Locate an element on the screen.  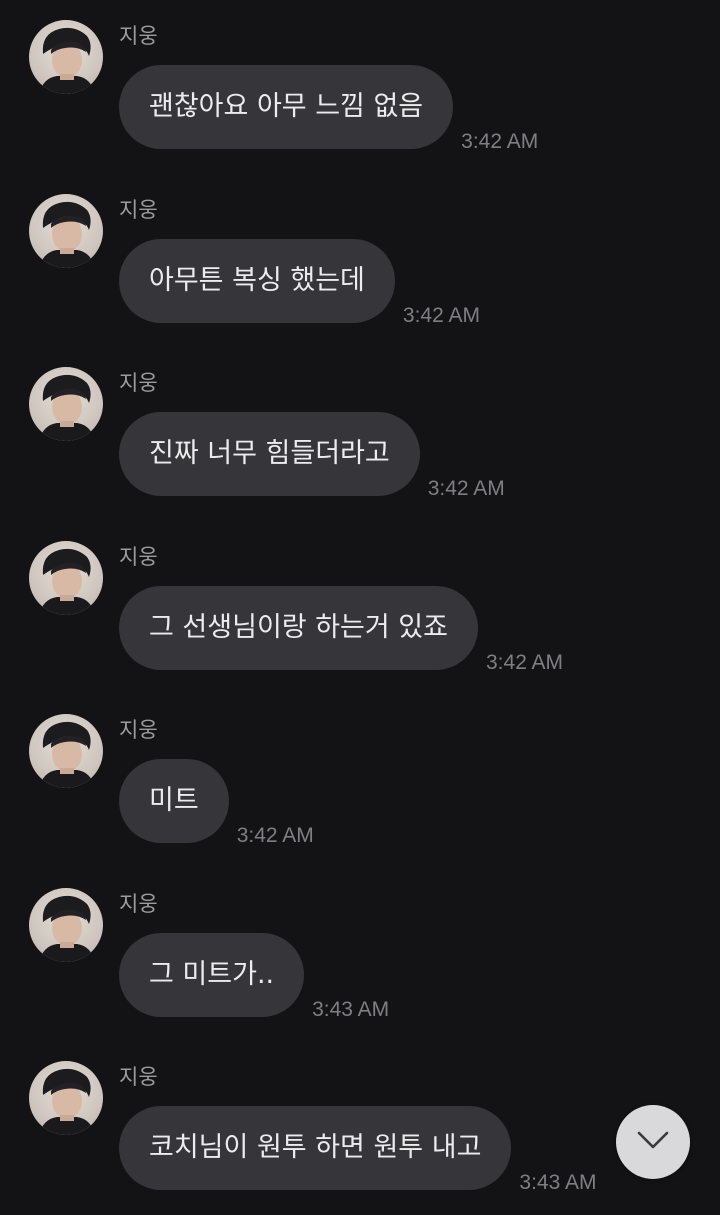
message-group: 지웅 진짜 너무 힘들더라고 3:42 AM is located at coordinates (360, 434).